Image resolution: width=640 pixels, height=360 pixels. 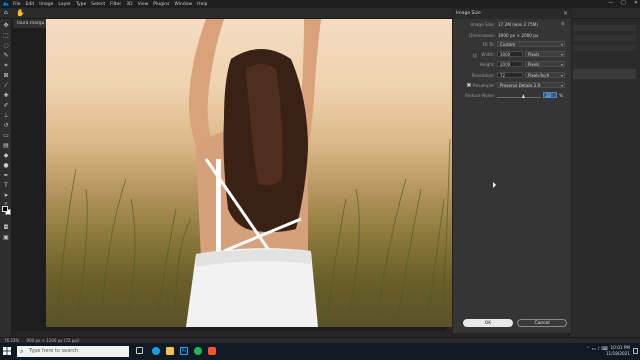 I want to click on quick-select-tool-icon: ✎, so click(x=6, y=55).